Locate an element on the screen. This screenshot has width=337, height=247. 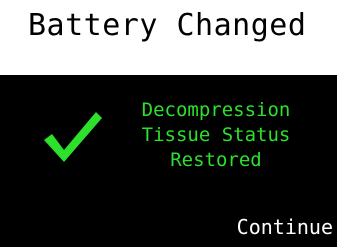
checkmark-icon is located at coordinates (73, 137).